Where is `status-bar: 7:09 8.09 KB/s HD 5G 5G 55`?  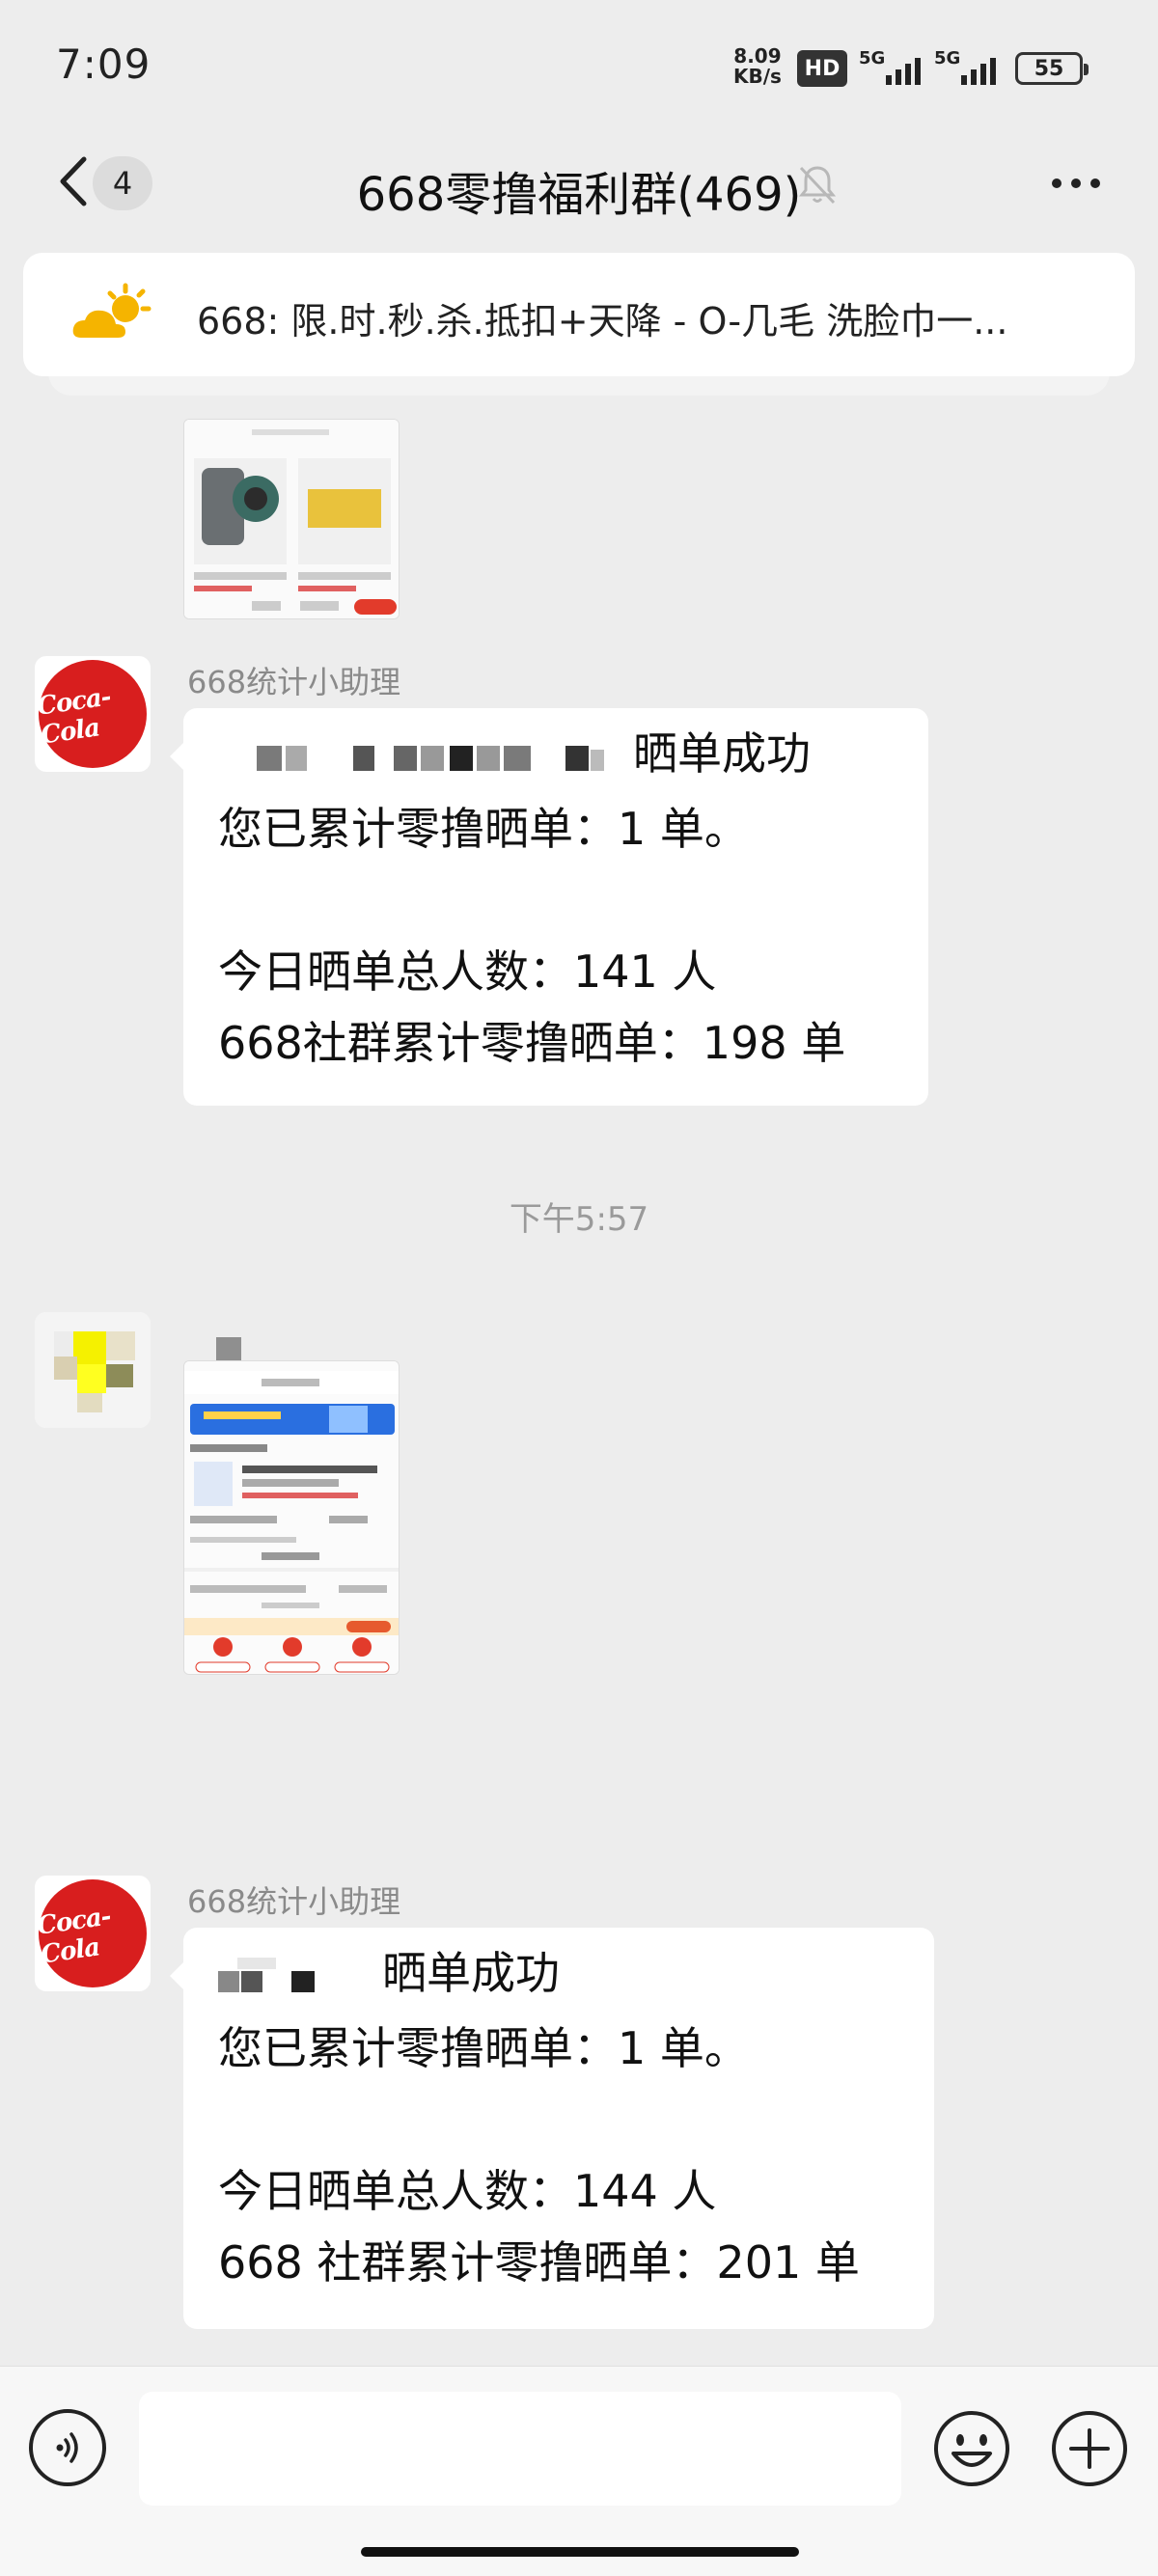
status-bar: 7:09 8.09 KB/s HD 5G 5G 55 is located at coordinates (579, 63).